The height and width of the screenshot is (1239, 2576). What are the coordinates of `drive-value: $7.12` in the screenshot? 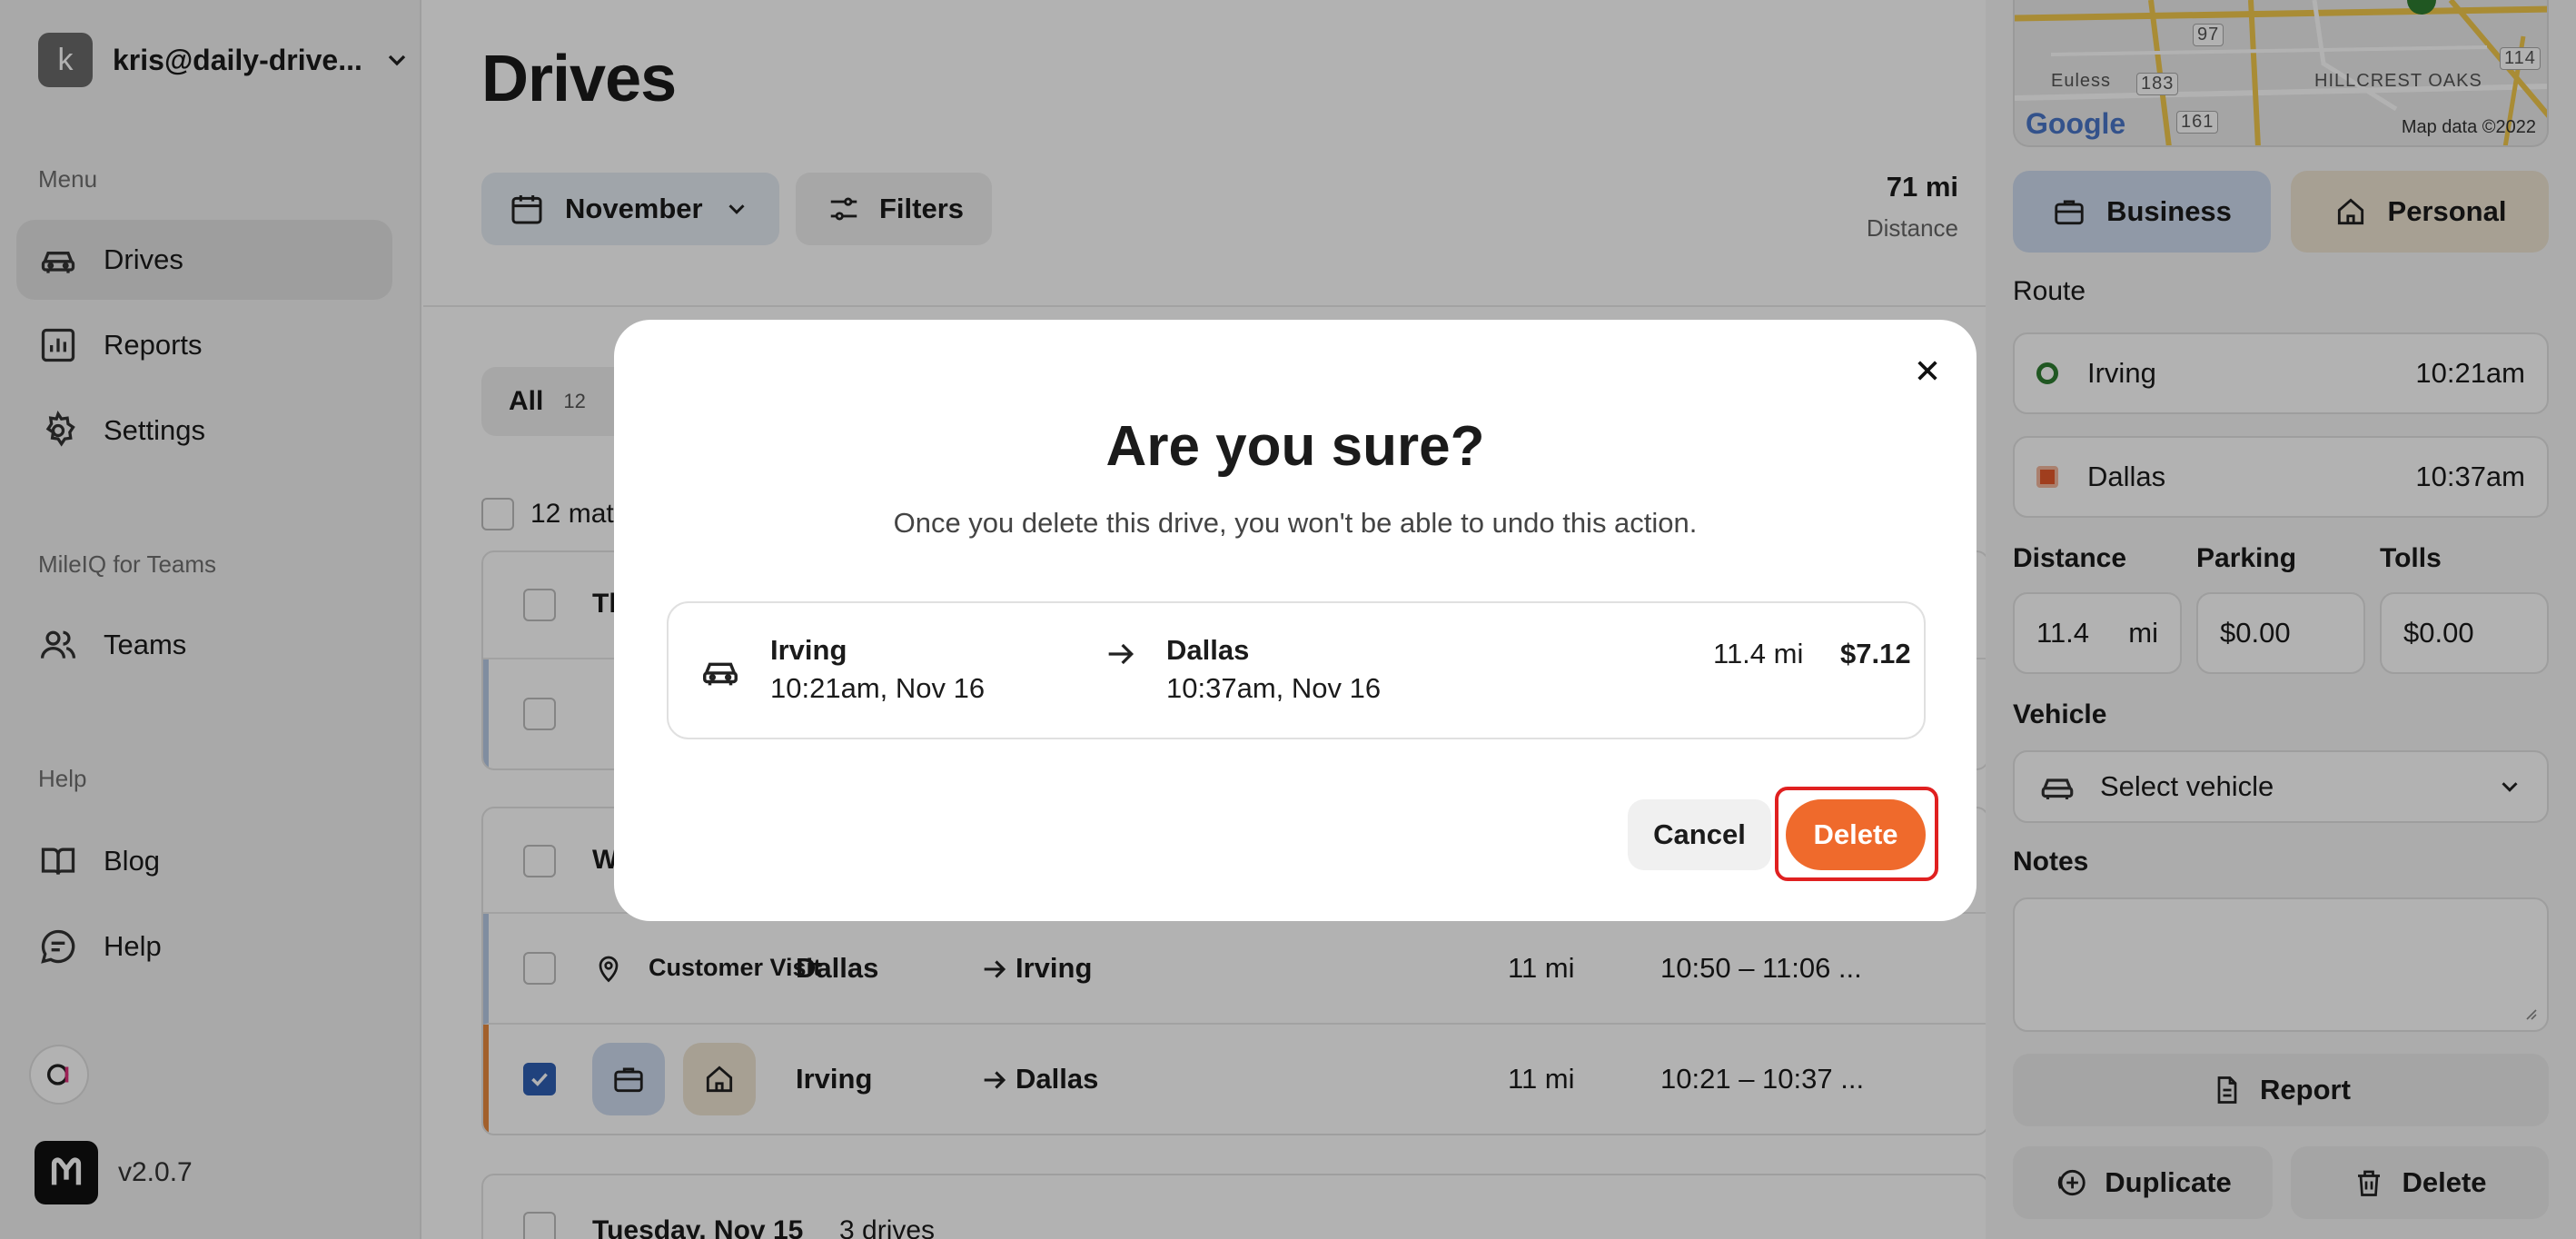 It's located at (1875, 653).